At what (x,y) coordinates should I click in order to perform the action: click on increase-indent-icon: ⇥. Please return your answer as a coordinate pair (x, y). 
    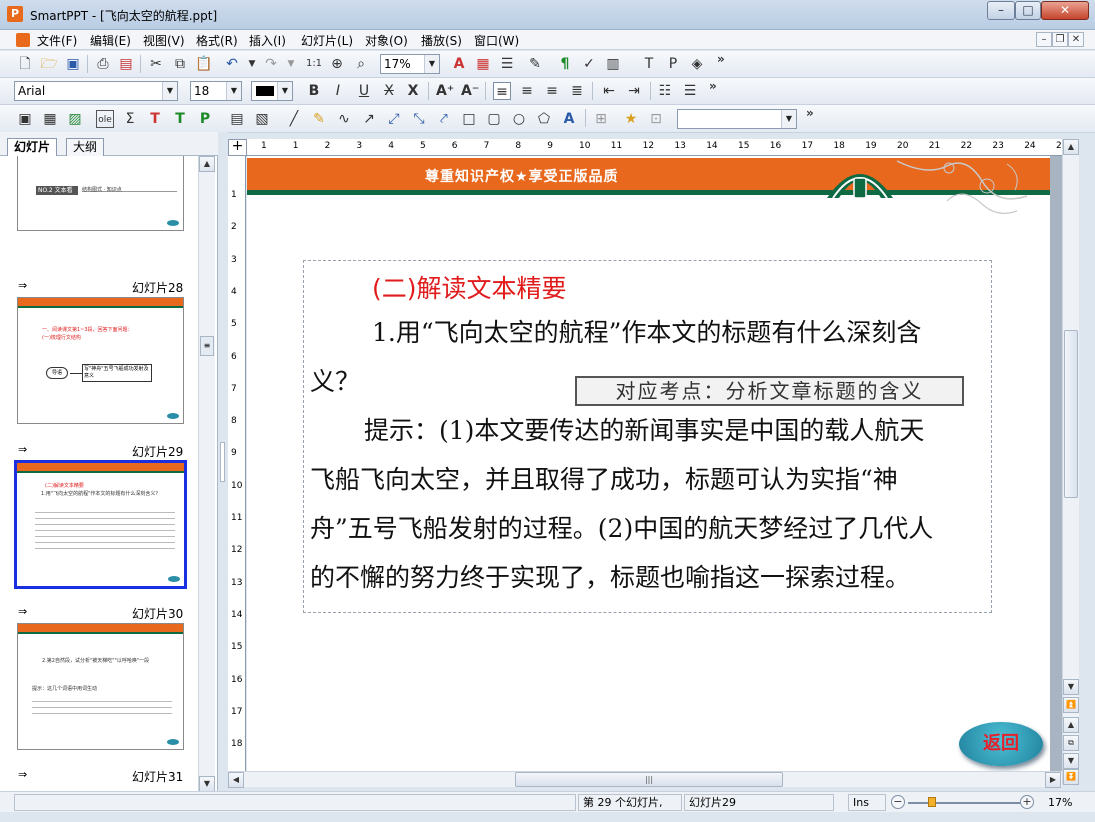
    Looking at the image, I should click on (634, 91).